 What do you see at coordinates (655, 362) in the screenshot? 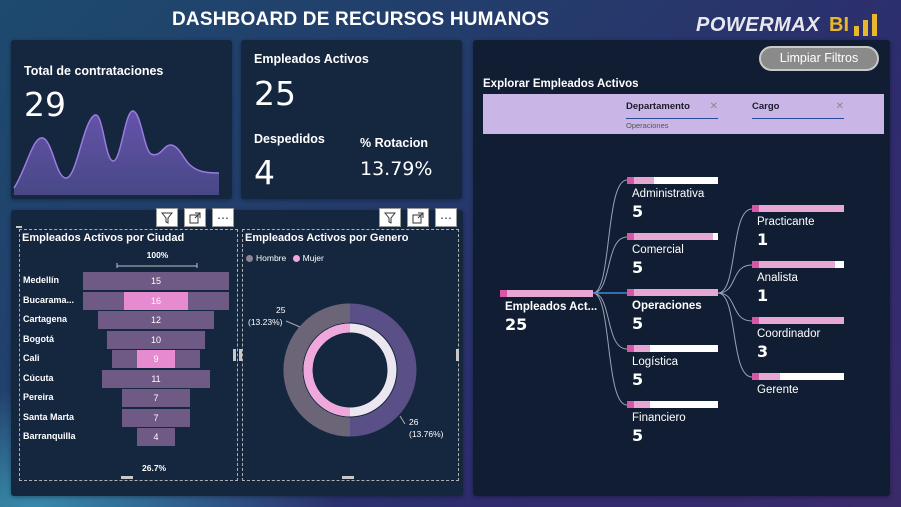
I see `node-label: Logística` at bounding box center [655, 362].